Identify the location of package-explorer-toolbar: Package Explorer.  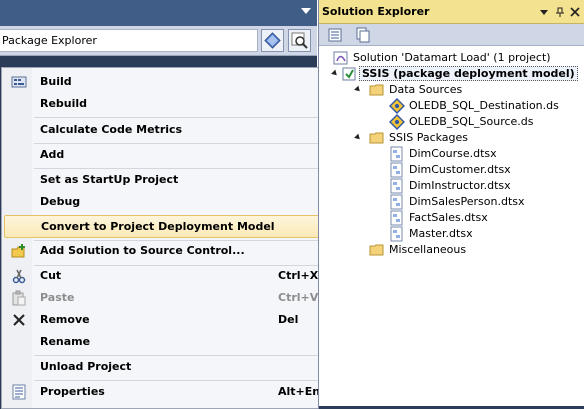
(158, 41).